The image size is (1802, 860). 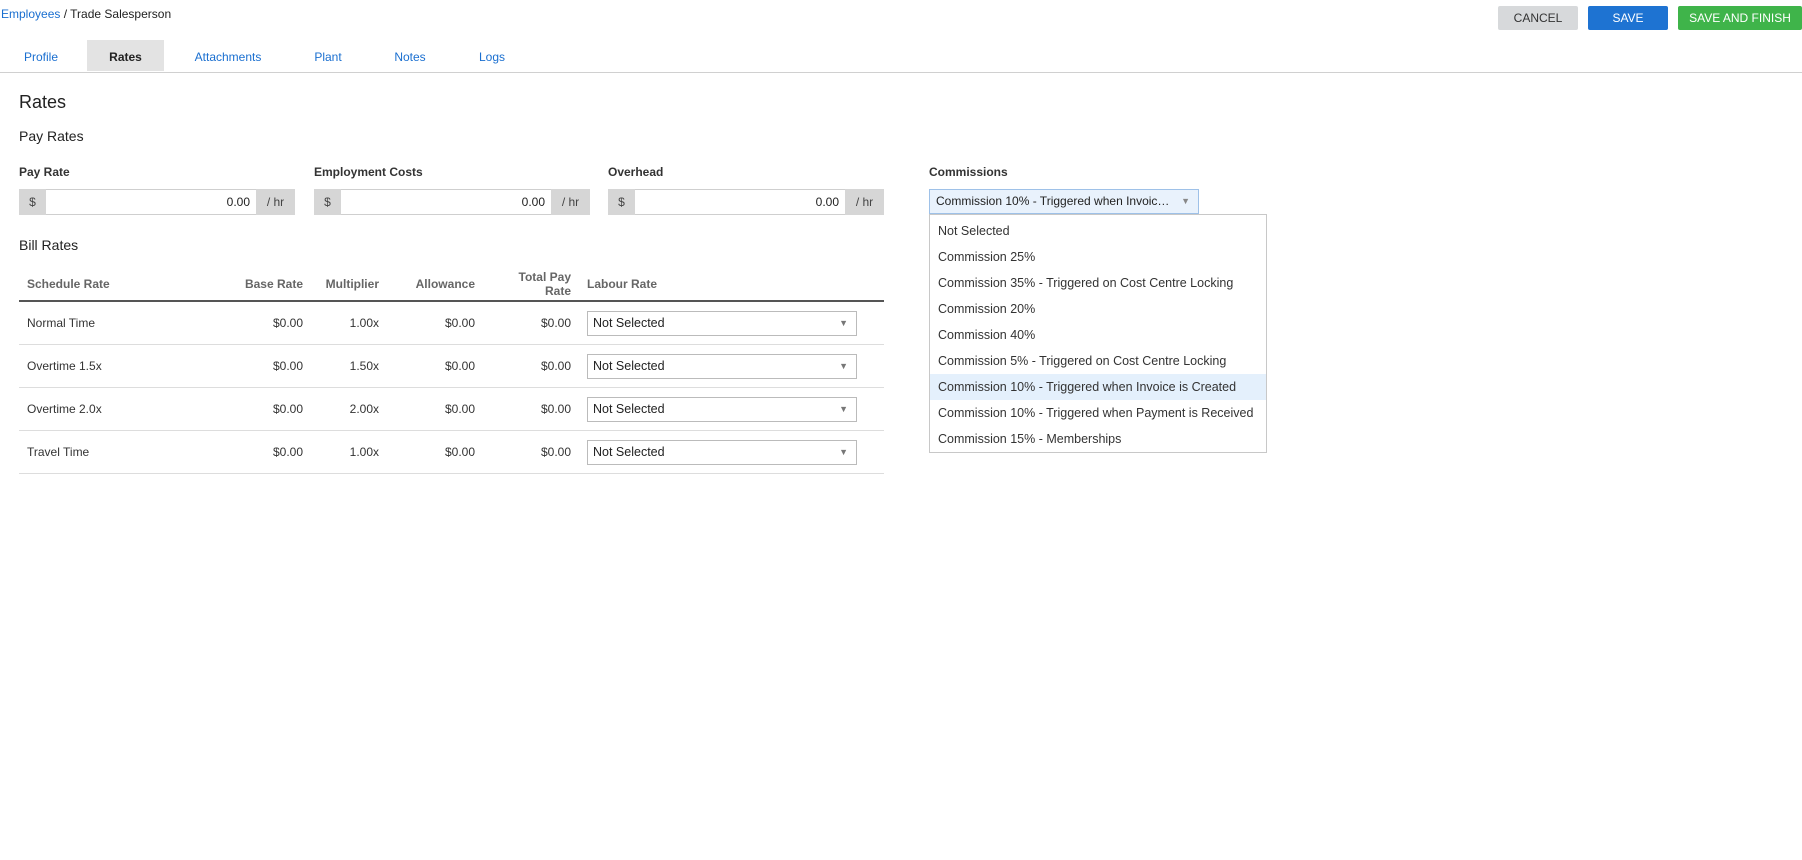 I want to click on tab-plant: Plant, so click(x=328, y=55).